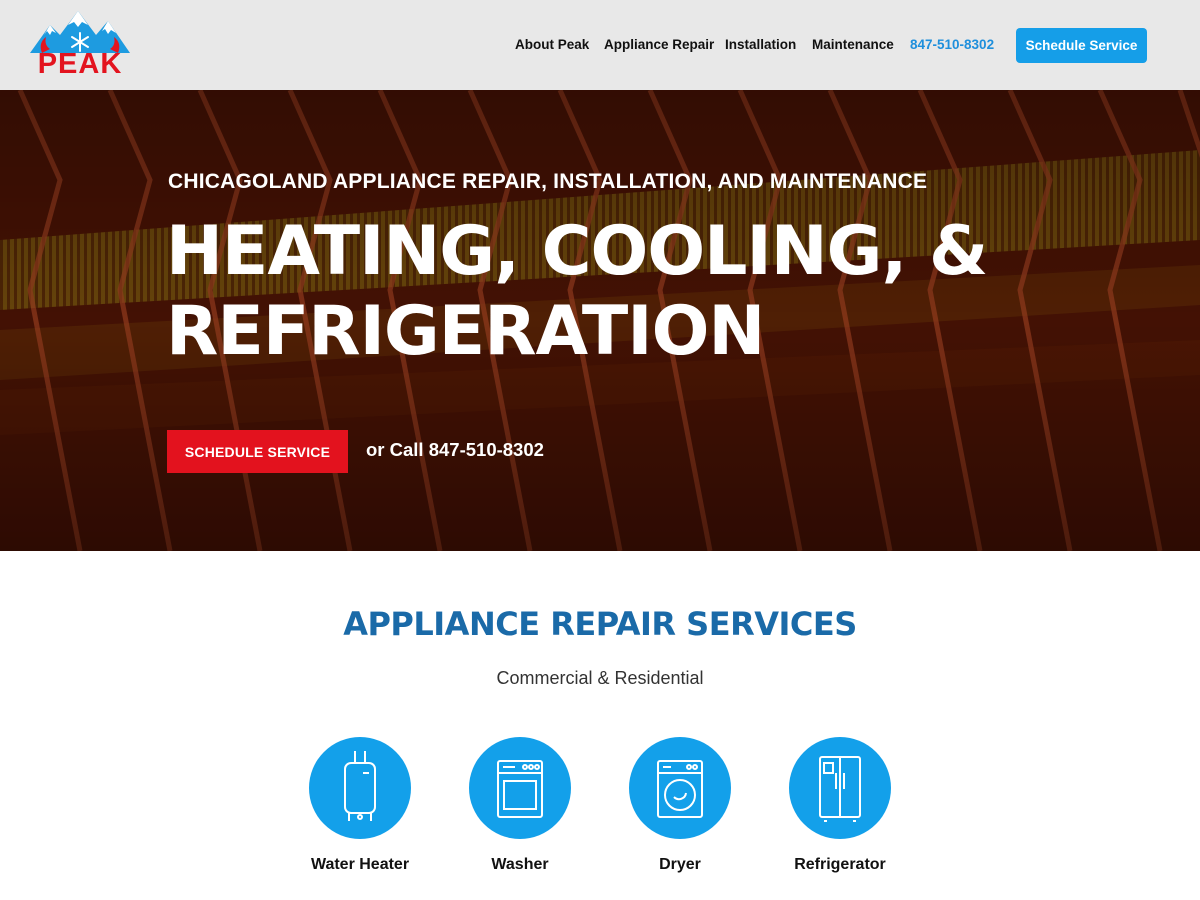 The image size is (1200, 900). I want to click on hero-title: HEATING, COOLING, & REFRIGERATION, so click(616, 292).